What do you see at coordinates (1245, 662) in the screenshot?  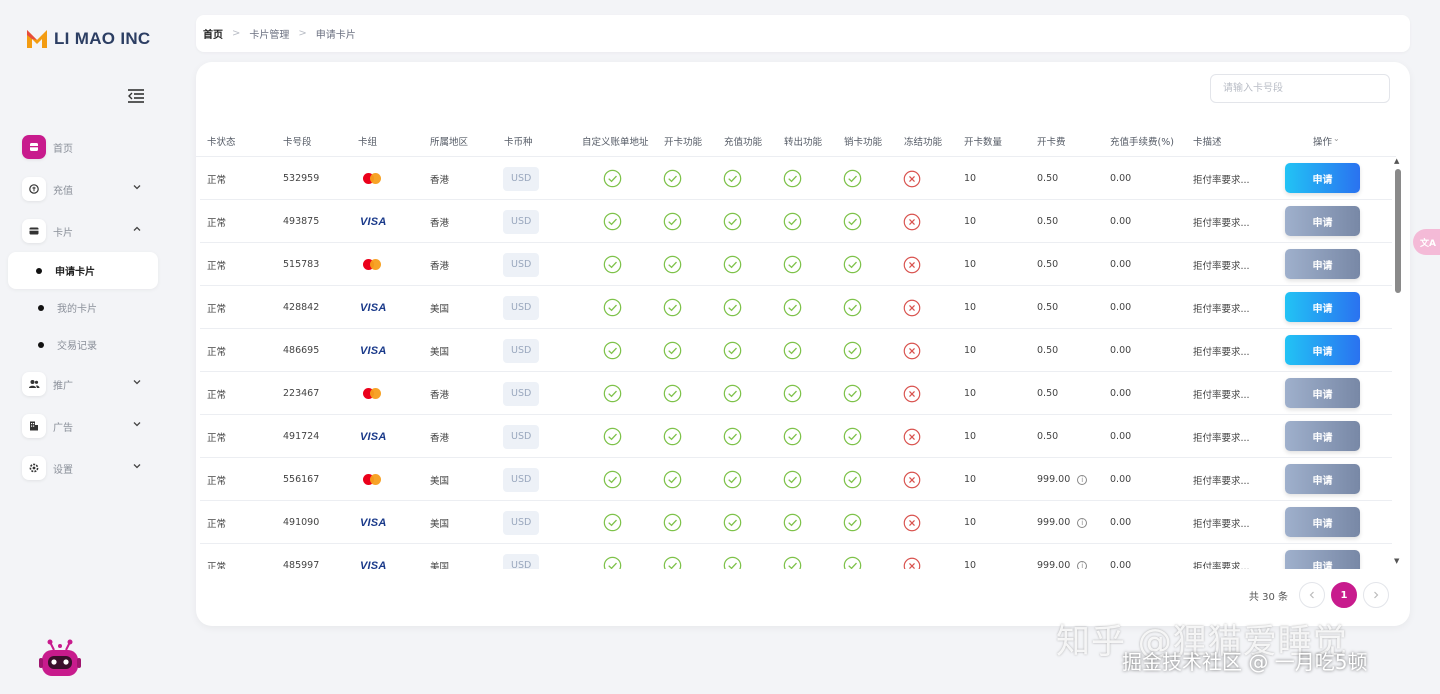 I see `watermark-juejin: 掘金技术社区 @ 一月吃5顿` at bounding box center [1245, 662].